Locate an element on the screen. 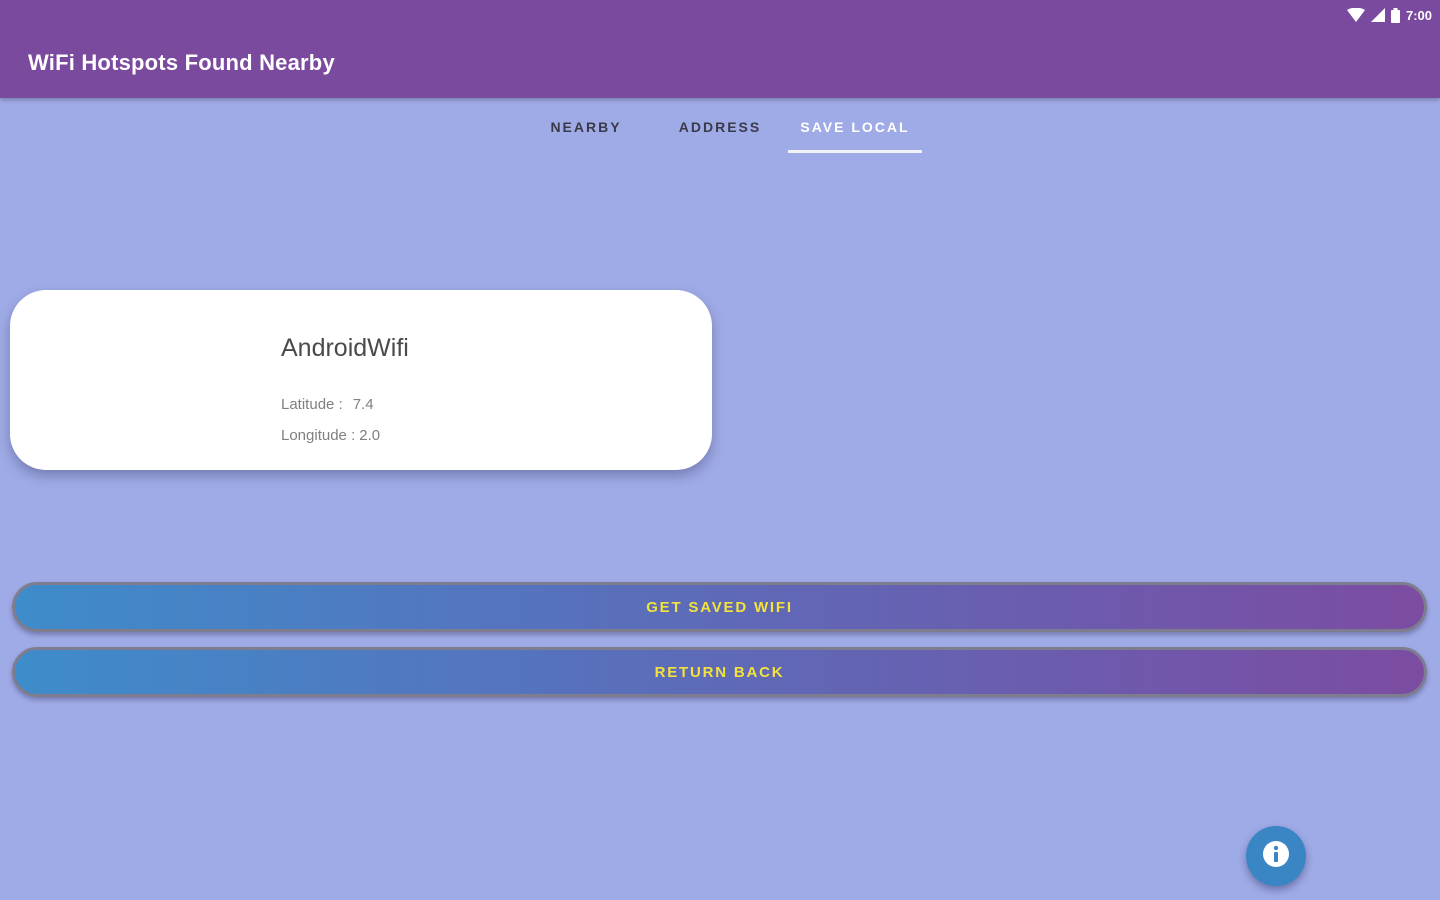 The image size is (1440, 900). longitude-row: Longitude :2.0 is located at coordinates (330, 435).